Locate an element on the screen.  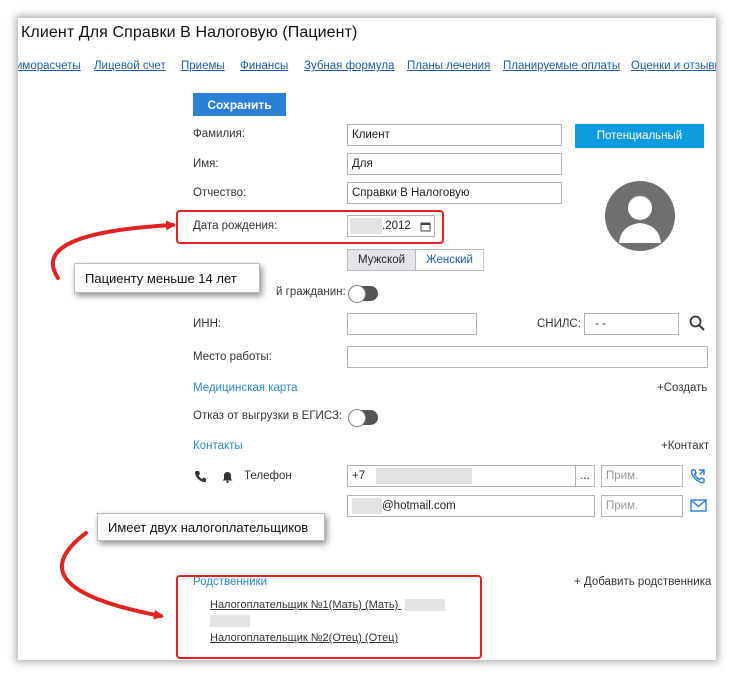
callout-payers: Имеет двух налогоплательщиков is located at coordinates (211, 527).